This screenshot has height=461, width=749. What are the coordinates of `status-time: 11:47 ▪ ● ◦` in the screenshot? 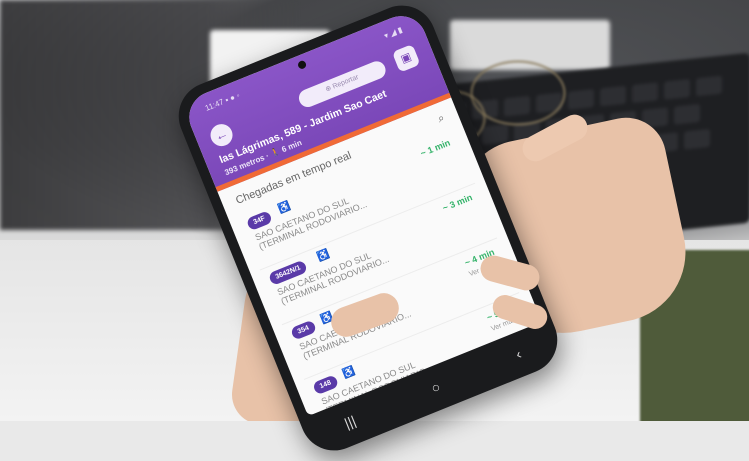 It's located at (222, 101).